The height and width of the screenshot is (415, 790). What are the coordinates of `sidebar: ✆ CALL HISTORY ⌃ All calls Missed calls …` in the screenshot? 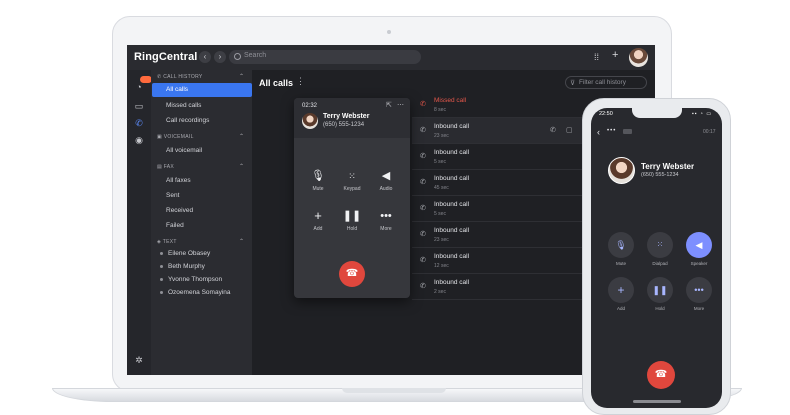 It's located at (201, 222).